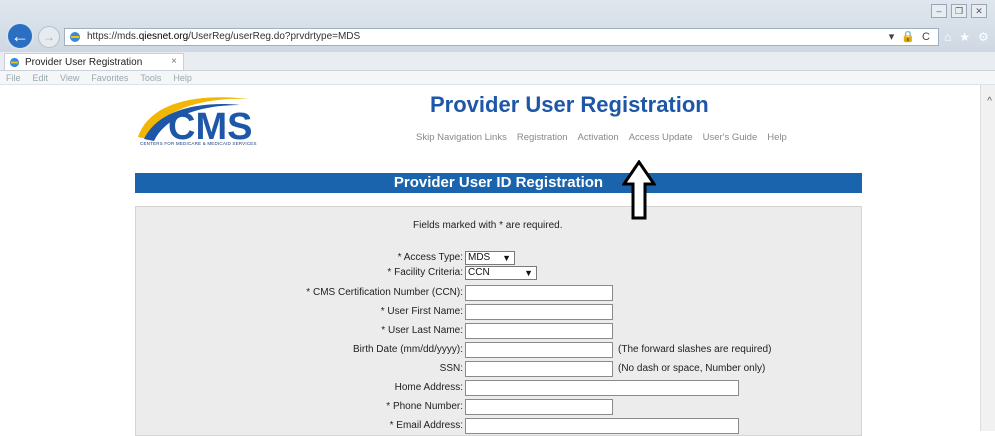  I want to click on home-address-input, so click(602, 388).